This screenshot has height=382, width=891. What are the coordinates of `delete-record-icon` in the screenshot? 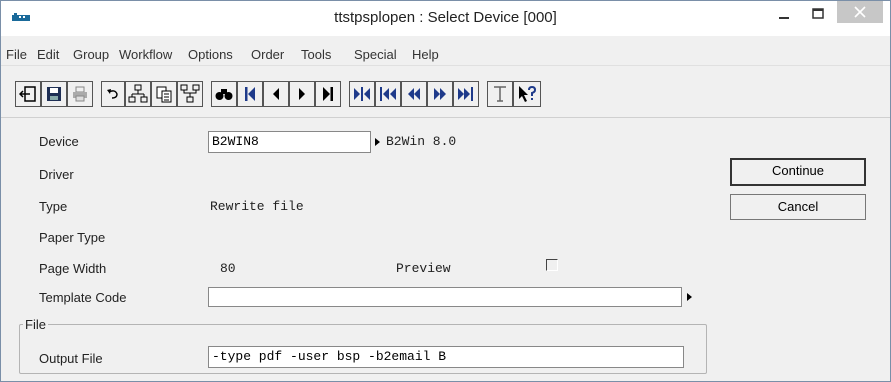 It's located at (190, 93).